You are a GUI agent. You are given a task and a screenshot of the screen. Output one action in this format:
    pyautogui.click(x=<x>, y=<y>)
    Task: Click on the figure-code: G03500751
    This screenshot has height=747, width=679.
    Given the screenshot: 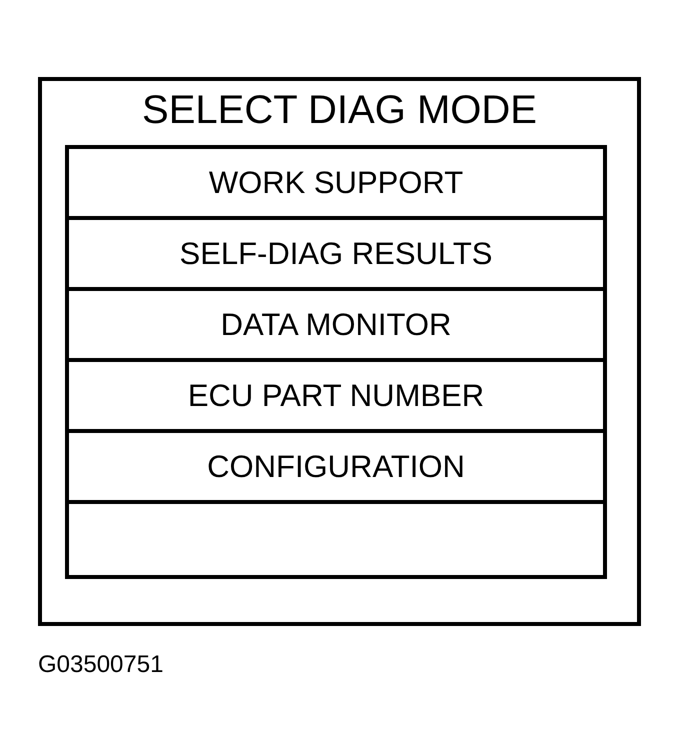 What is the action you would take?
    pyautogui.click(x=101, y=664)
    